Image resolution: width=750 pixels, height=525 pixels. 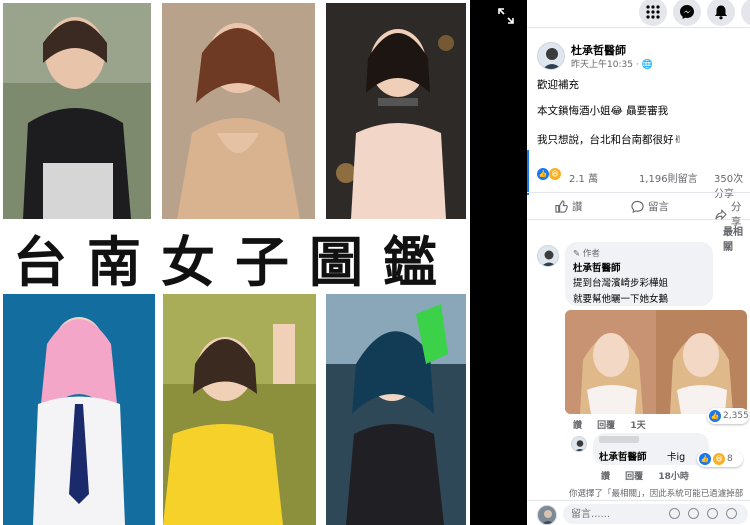 I want to click on comment-reaction-count: 2,355, so click(x=736, y=416).